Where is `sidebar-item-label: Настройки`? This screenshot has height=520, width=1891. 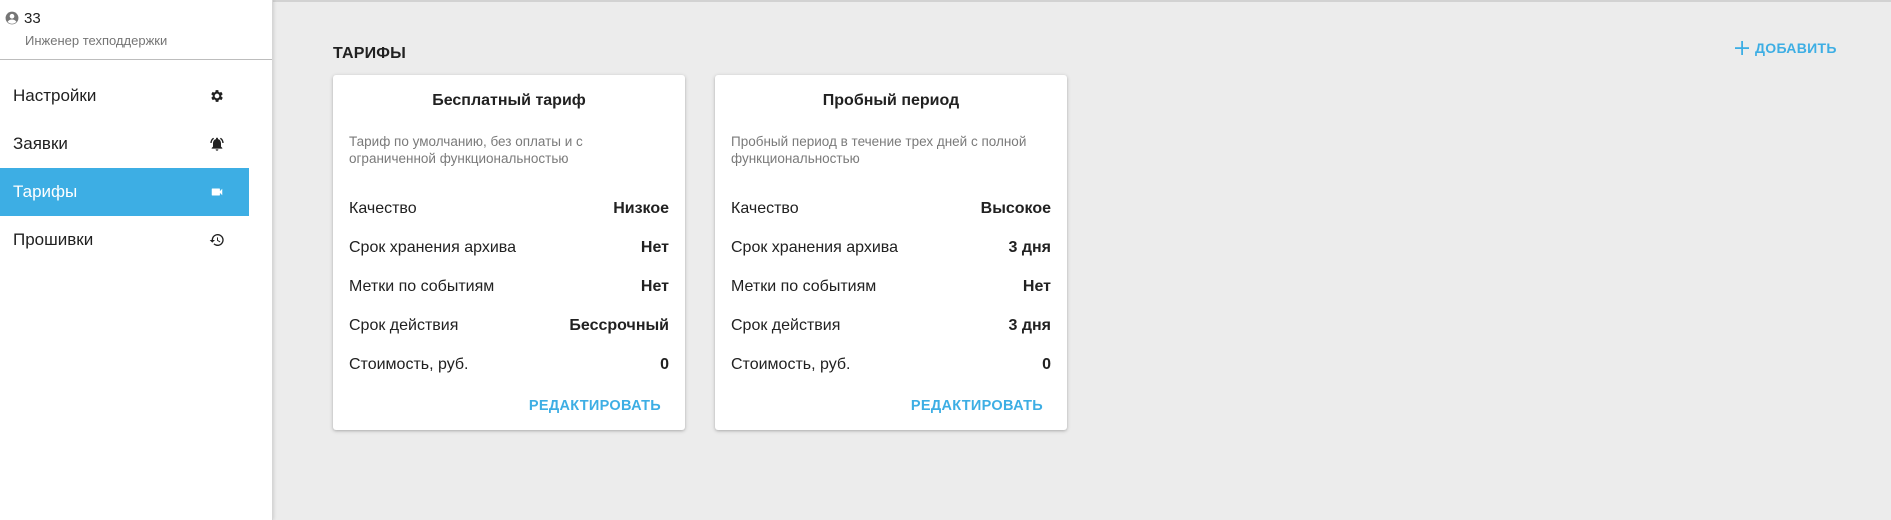
sidebar-item-label: Настройки is located at coordinates (55, 95).